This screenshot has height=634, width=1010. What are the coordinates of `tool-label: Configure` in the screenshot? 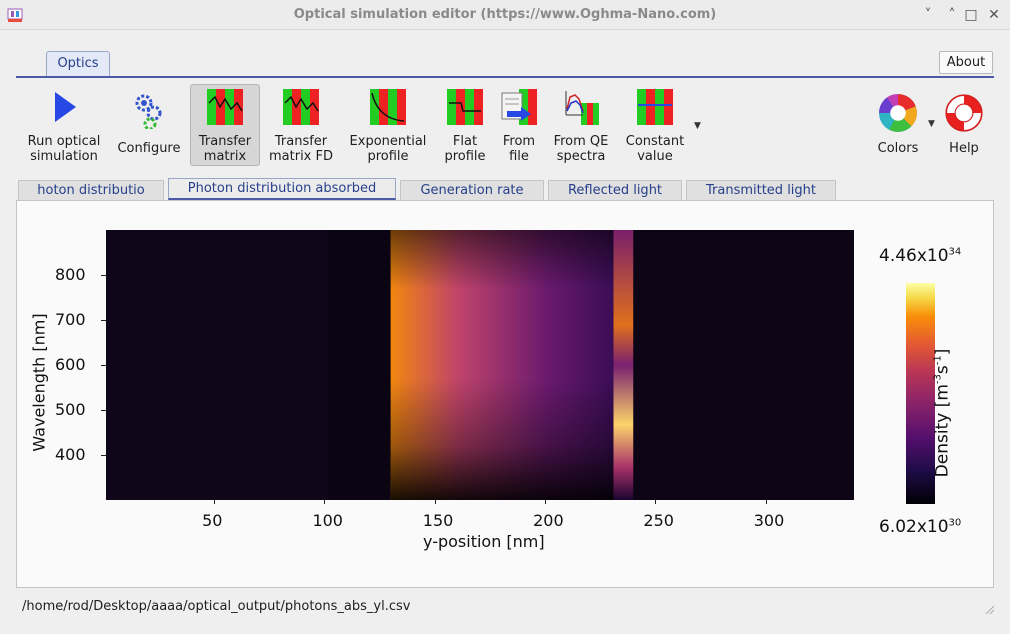 It's located at (149, 148).